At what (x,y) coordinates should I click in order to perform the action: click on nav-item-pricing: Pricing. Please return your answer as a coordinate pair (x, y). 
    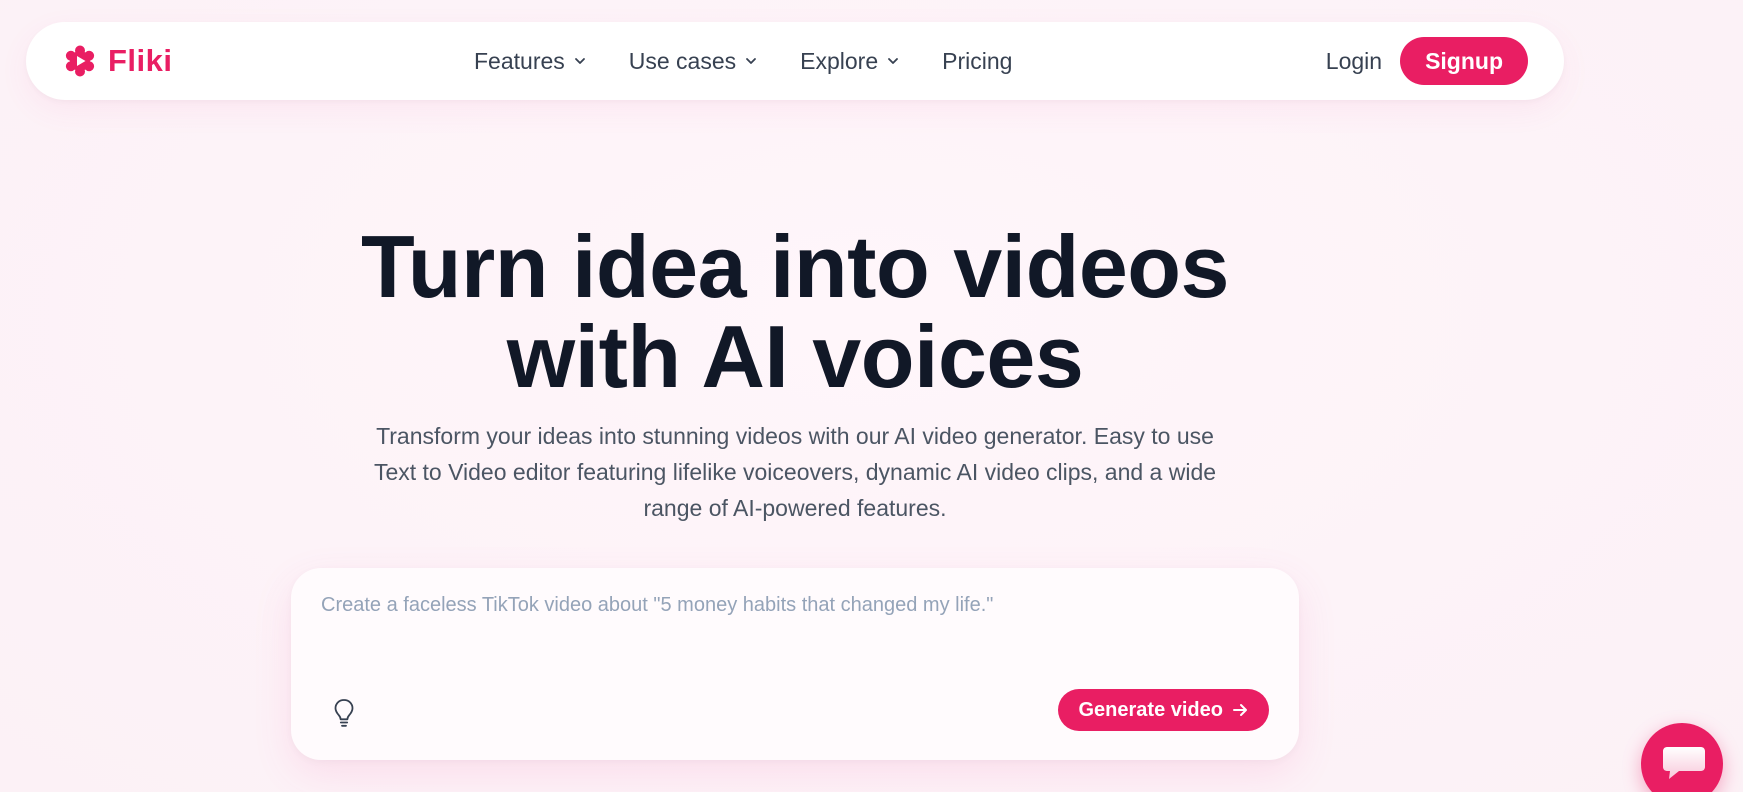
    Looking at the image, I should click on (977, 61).